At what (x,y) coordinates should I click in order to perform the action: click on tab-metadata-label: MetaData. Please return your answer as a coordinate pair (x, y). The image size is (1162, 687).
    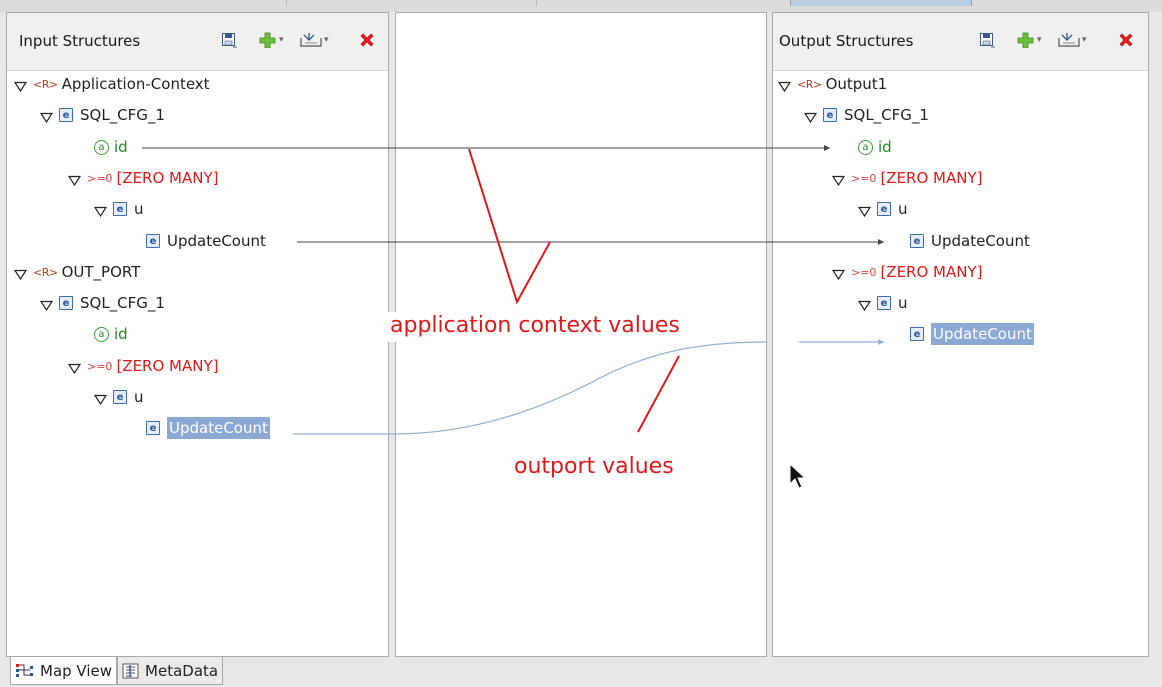
    Looking at the image, I should click on (182, 670).